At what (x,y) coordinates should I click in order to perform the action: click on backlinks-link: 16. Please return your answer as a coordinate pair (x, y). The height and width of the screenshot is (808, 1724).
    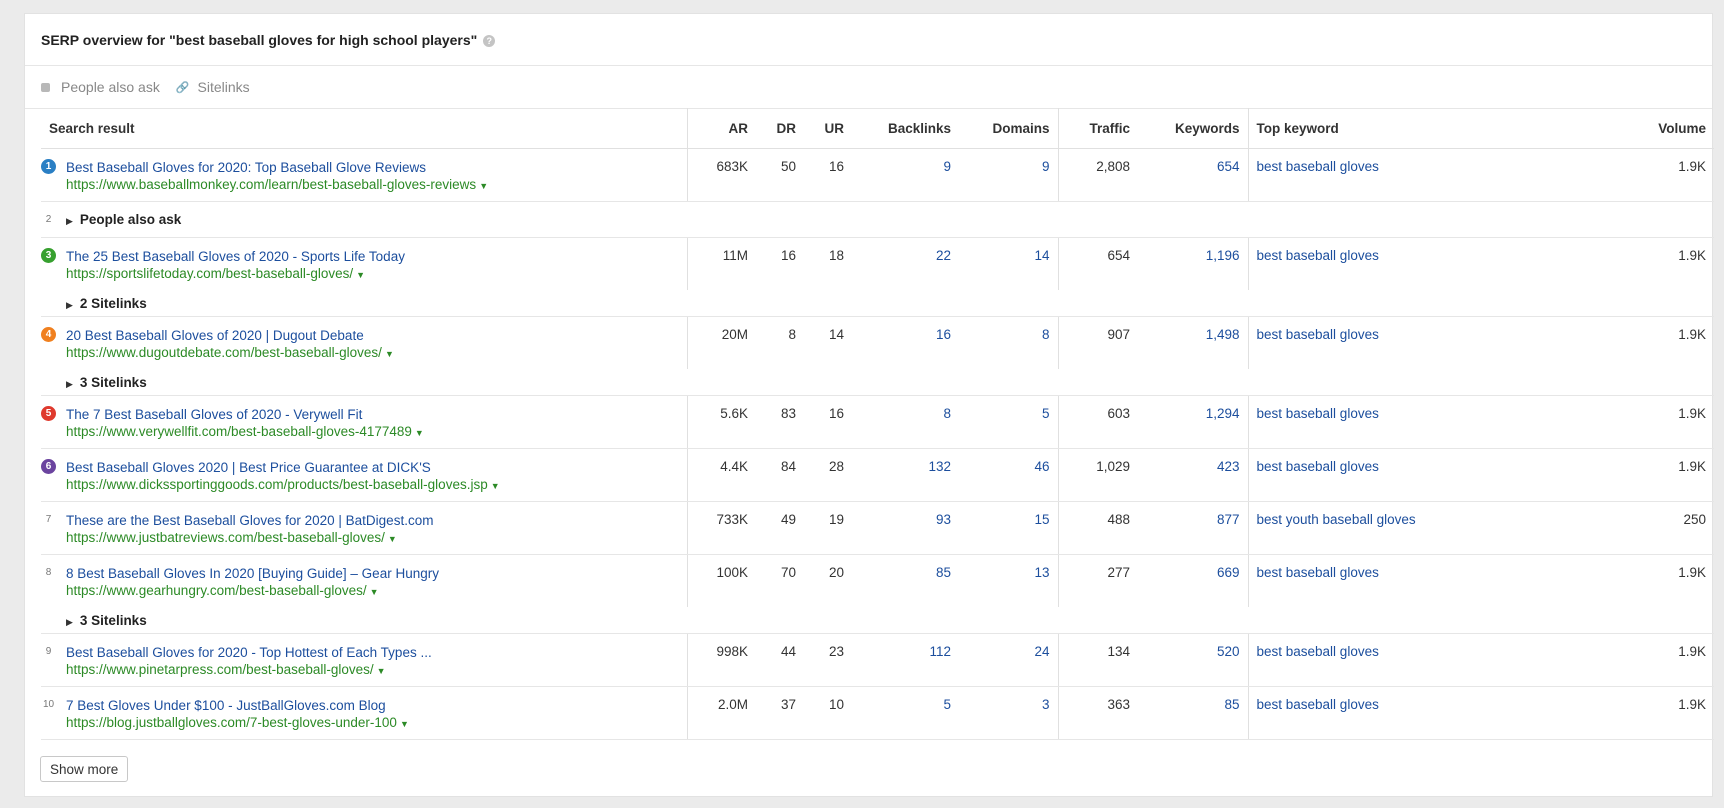
    Looking at the image, I should click on (905, 343).